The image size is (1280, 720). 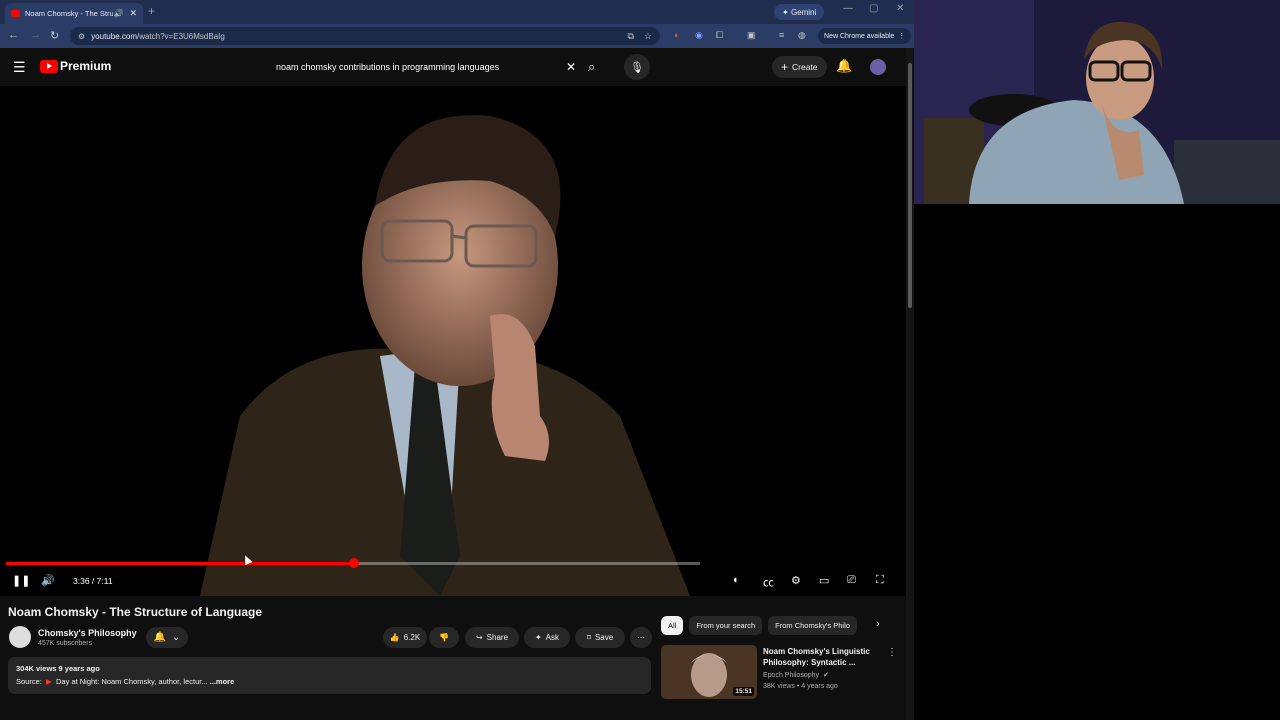 I want to click on clear-search-icon: ✕, so click(x=571, y=67).